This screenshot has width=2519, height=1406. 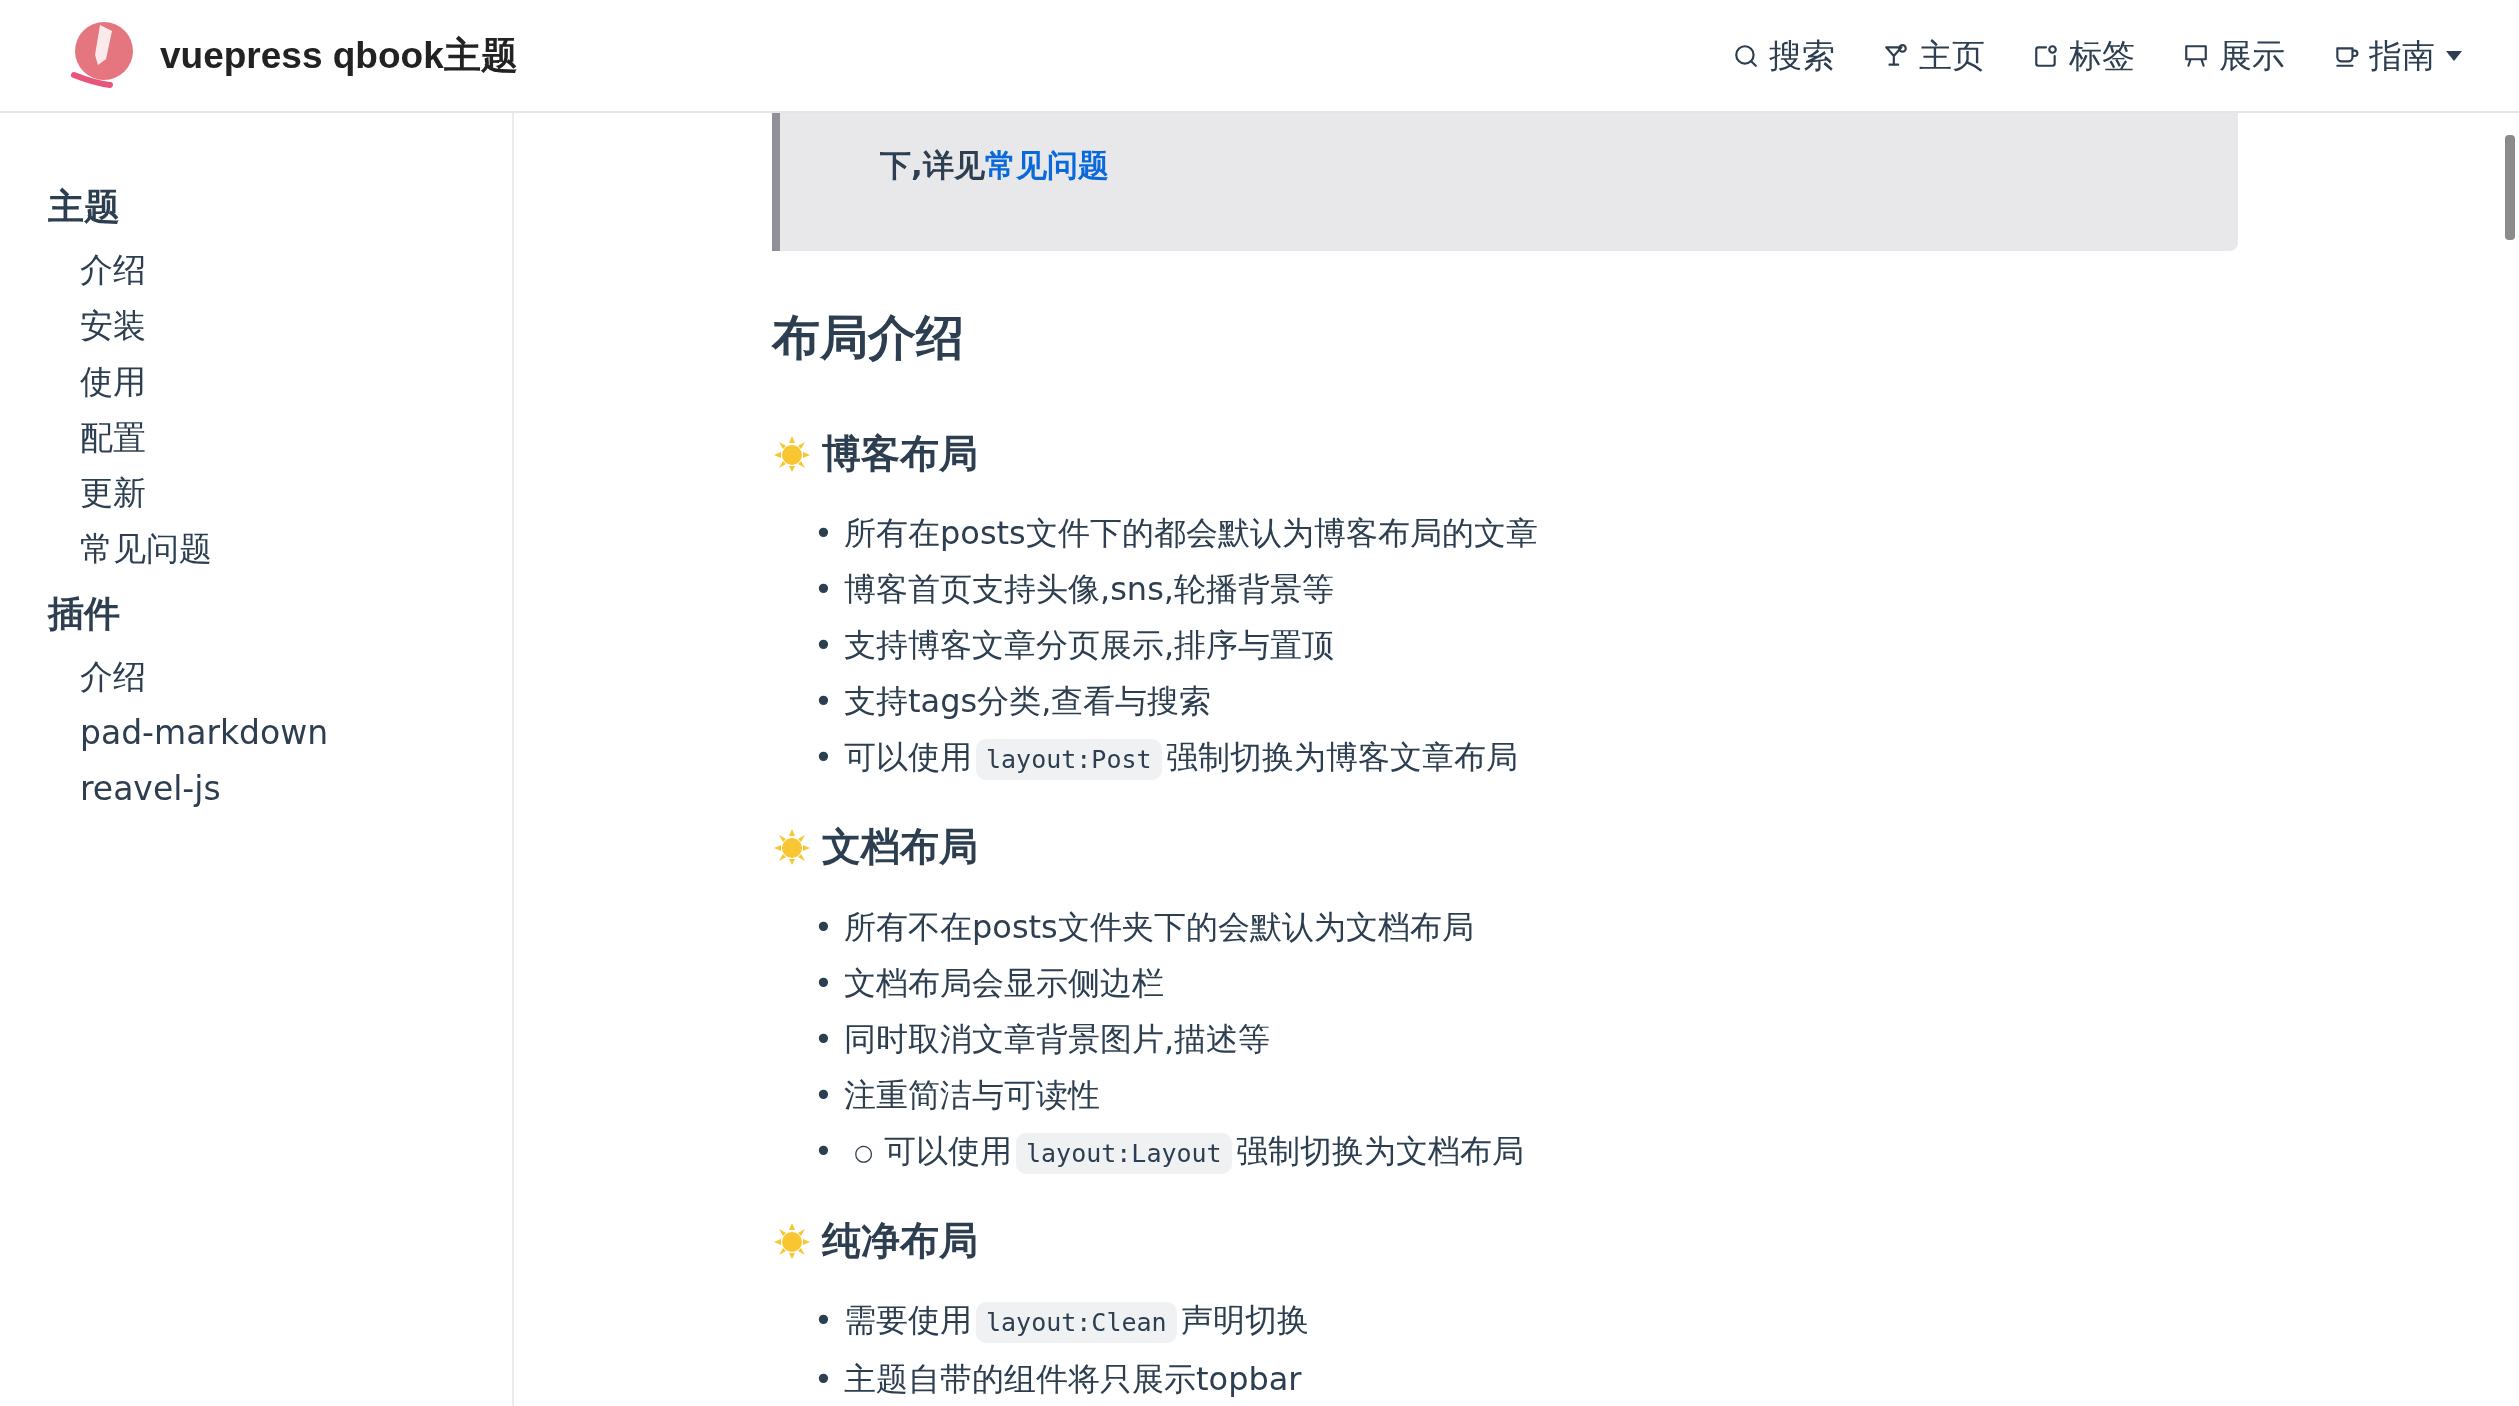 I want to click on list-item-text: 支持tags分类,查看与搜索, so click(x=1028, y=701).